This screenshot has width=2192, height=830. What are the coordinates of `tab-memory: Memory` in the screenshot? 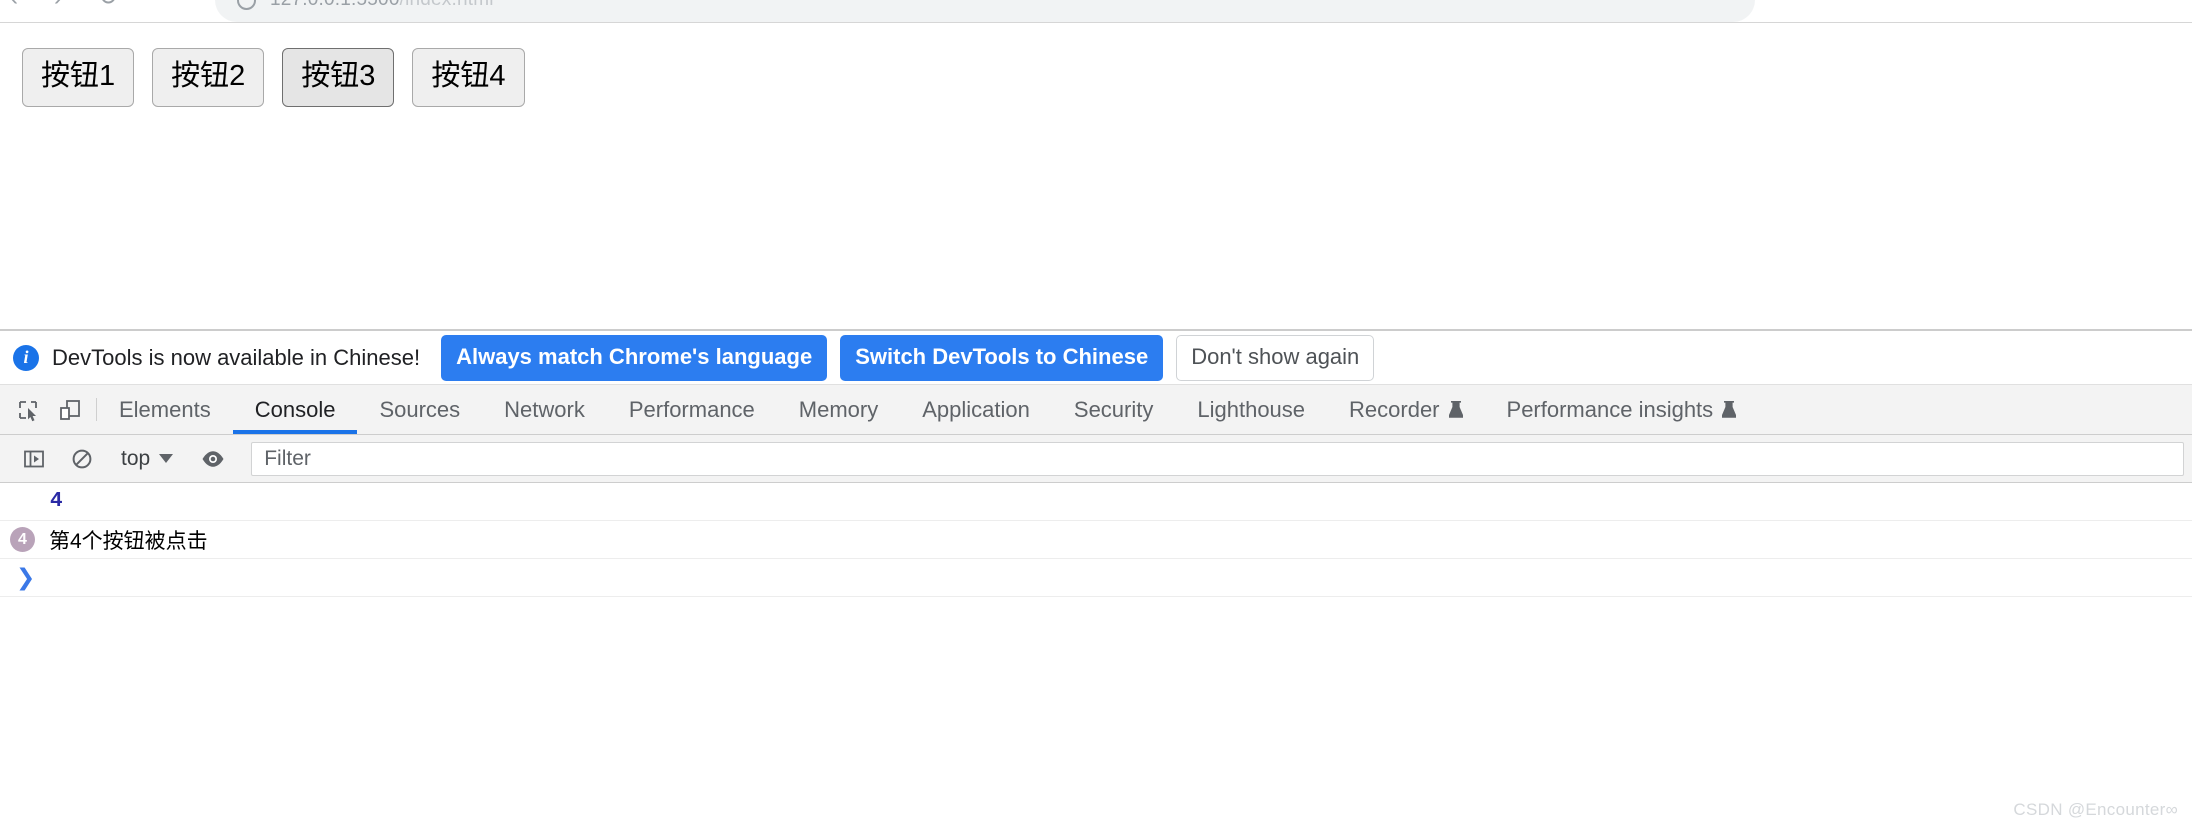 It's located at (838, 409).